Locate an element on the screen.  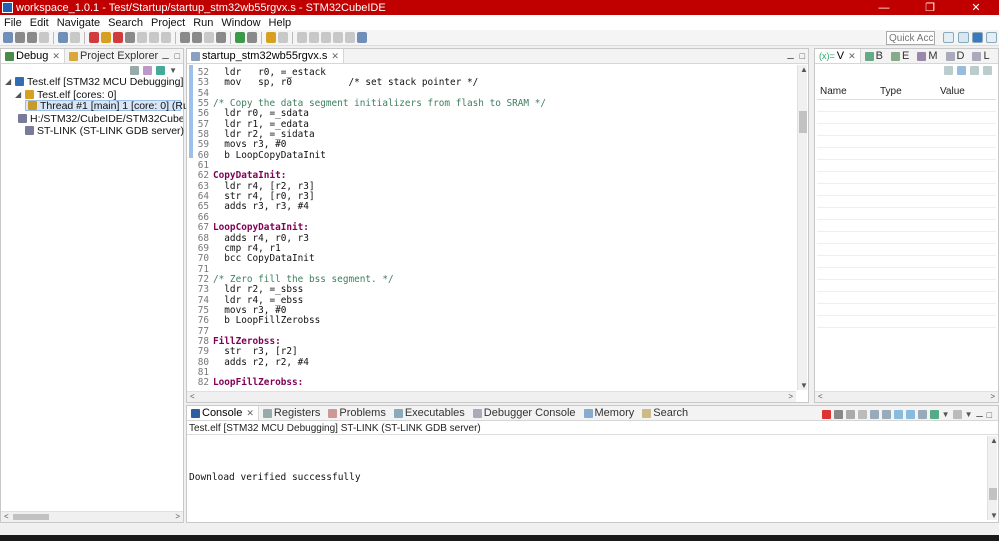
scroll-left-icon: < is located at coordinates (820, 396).